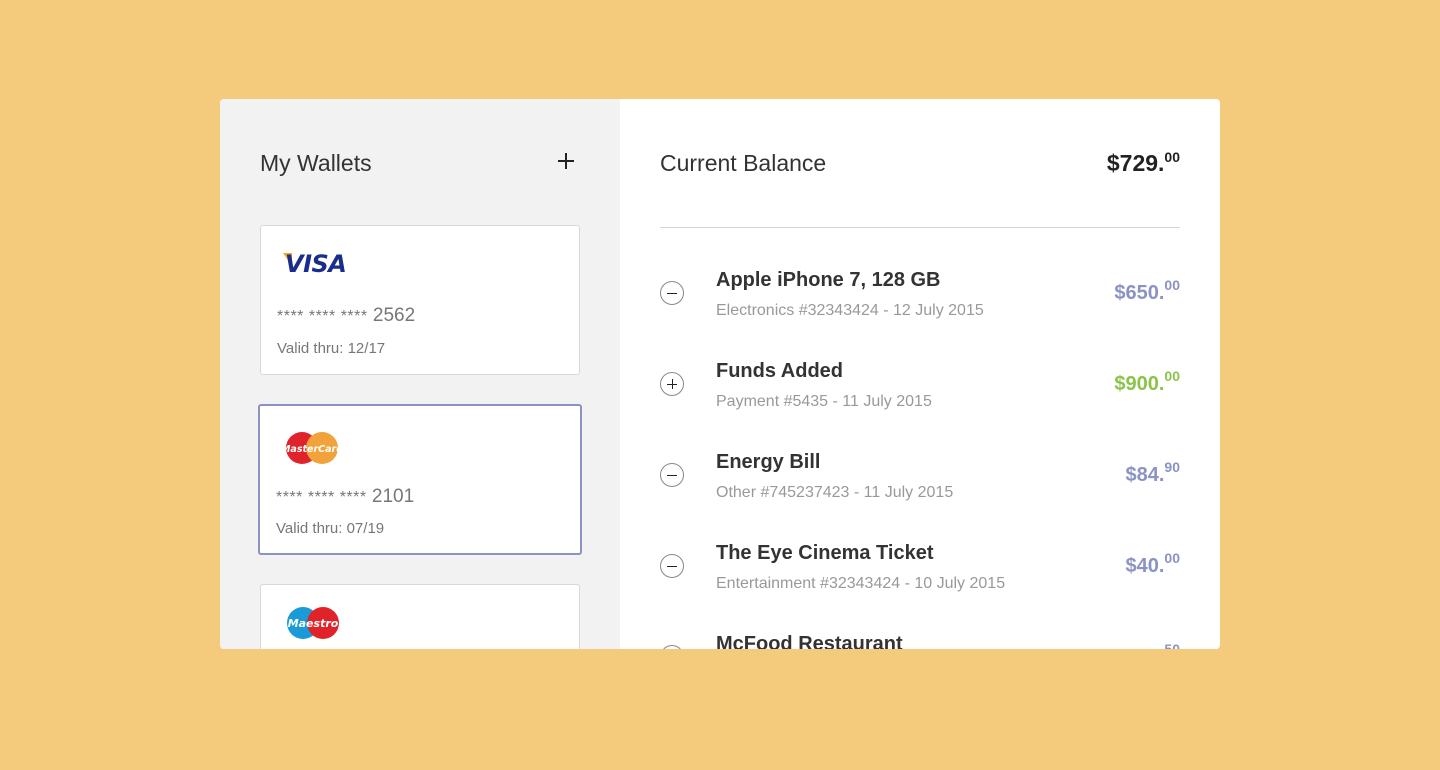 This screenshot has height=770, width=1440. Describe the element at coordinates (809, 641) in the screenshot. I see `transaction-title: McFood Restaurant` at that location.